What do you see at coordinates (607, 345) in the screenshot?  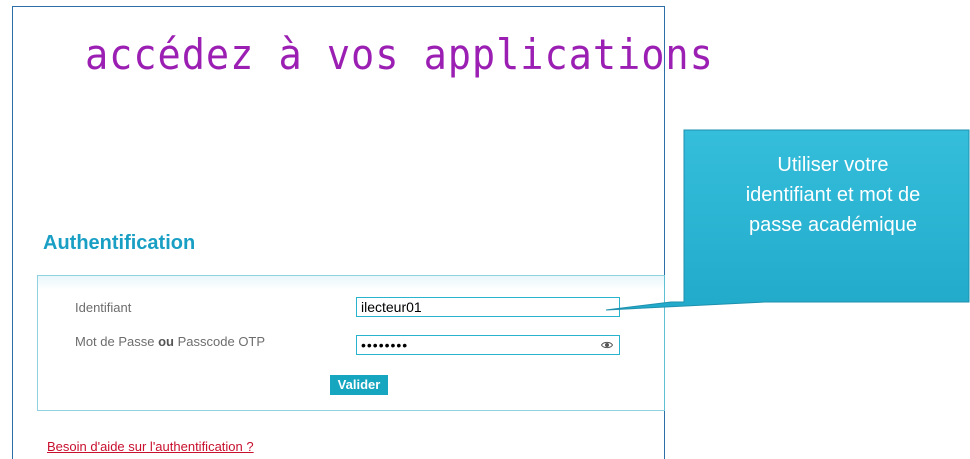 I see `eye-icon` at bounding box center [607, 345].